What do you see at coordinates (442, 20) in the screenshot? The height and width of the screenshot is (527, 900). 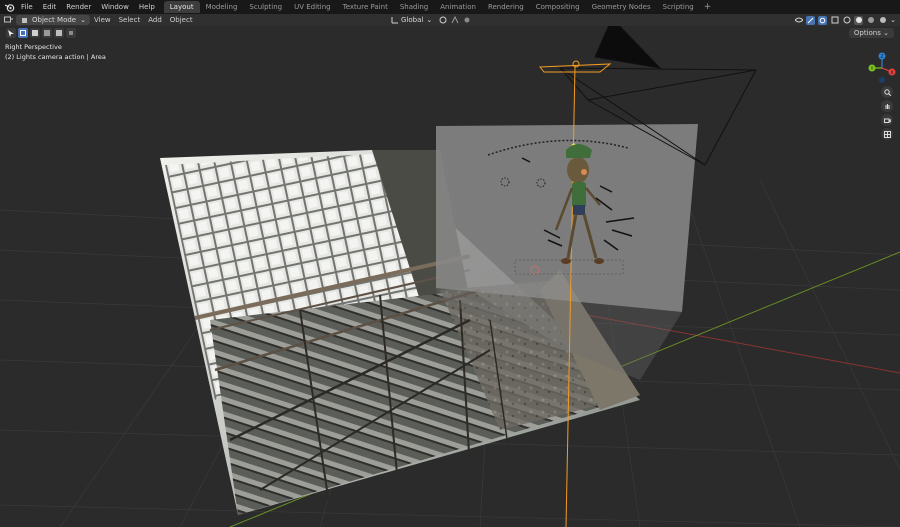 I see `pivot-icon` at bounding box center [442, 20].